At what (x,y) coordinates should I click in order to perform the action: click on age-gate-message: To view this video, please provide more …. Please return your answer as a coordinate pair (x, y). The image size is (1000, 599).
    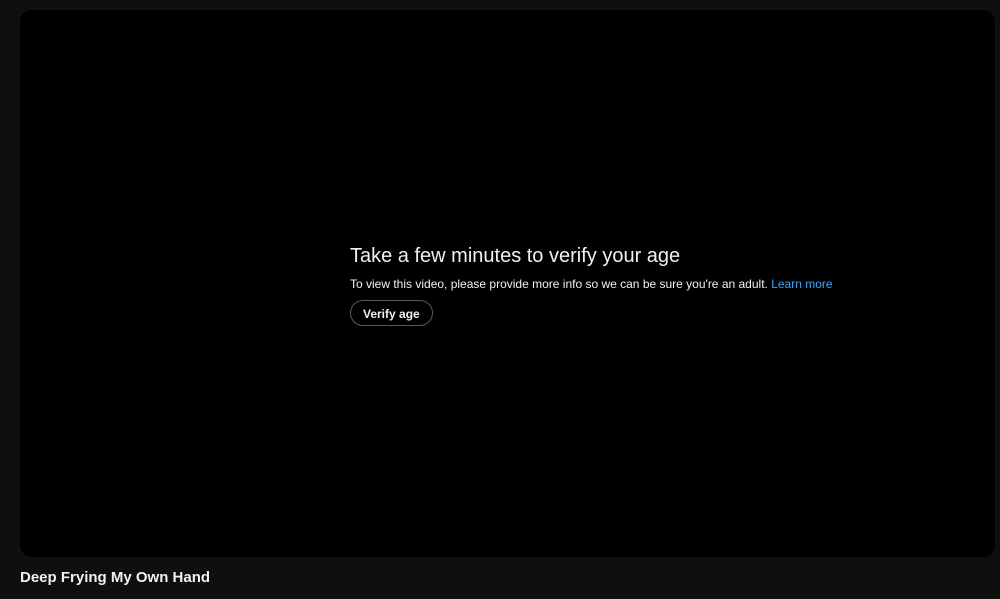
    Looking at the image, I should click on (630, 284).